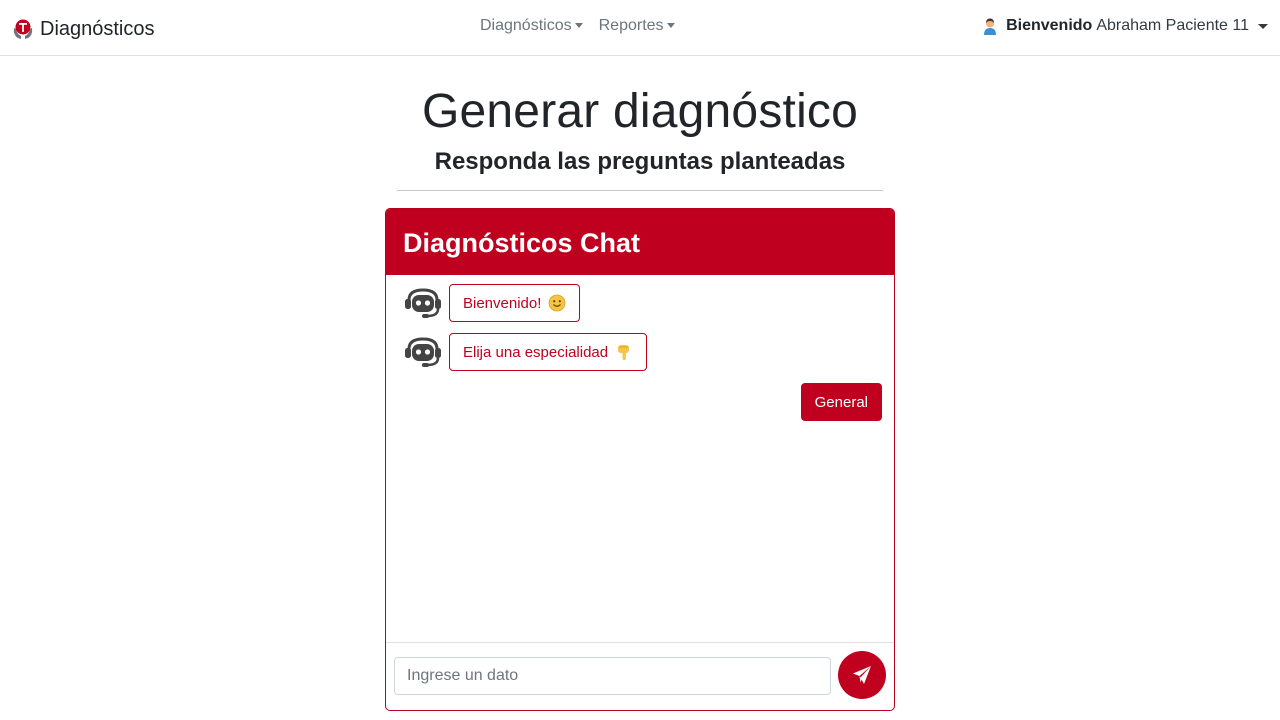 This screenshot has height=720, width=1280. What do you see at coordinates (526, 25) in the screenshot?
I see `nav-diagnosticos-label: Diagnósticos` at bounding box center [526, 25].